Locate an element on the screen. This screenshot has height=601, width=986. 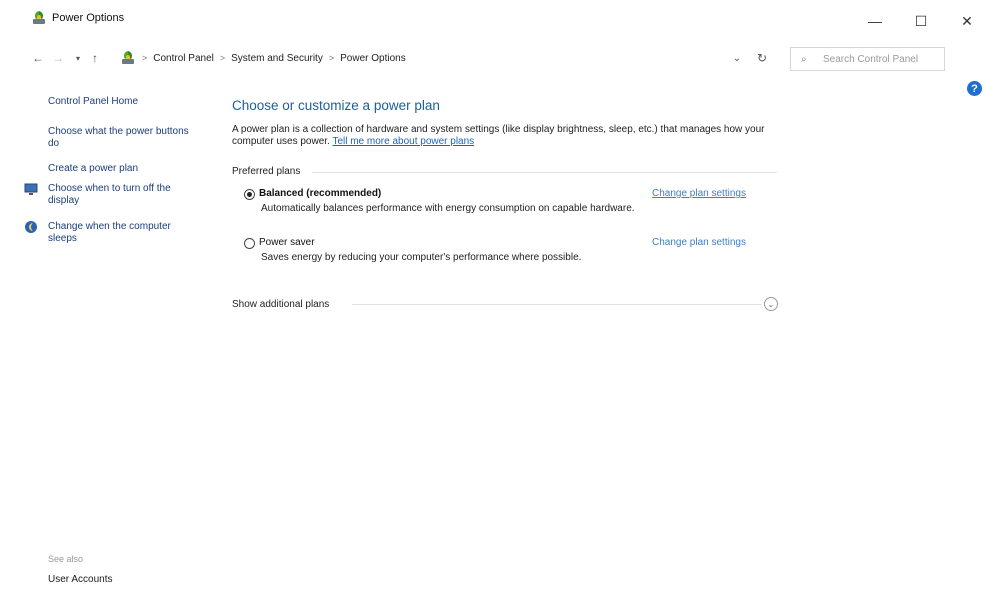
plan-name-power-saver: Power saver is located at coordinates (287, 242).